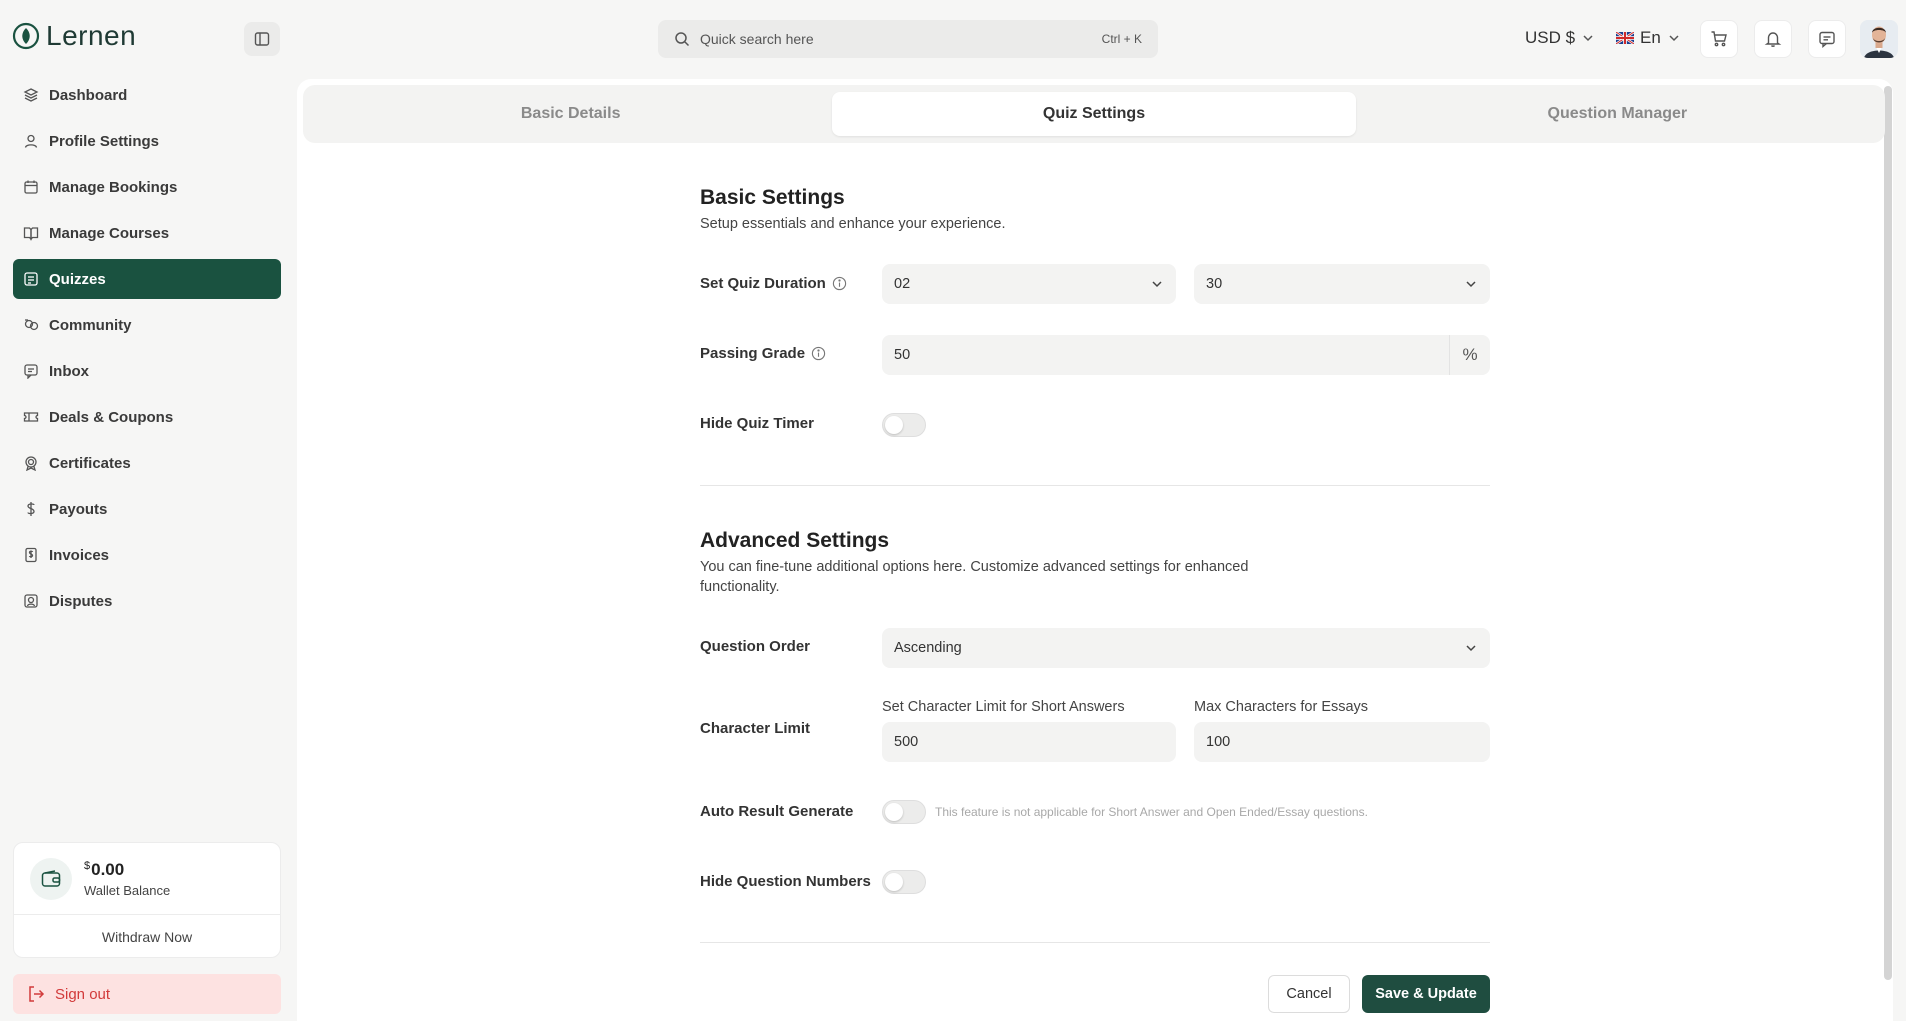 The width and height of the screenshot is (1906, 1021). Describe the element at coordinates (31, 325) in the screenshot. I see `community-icon` at that location.